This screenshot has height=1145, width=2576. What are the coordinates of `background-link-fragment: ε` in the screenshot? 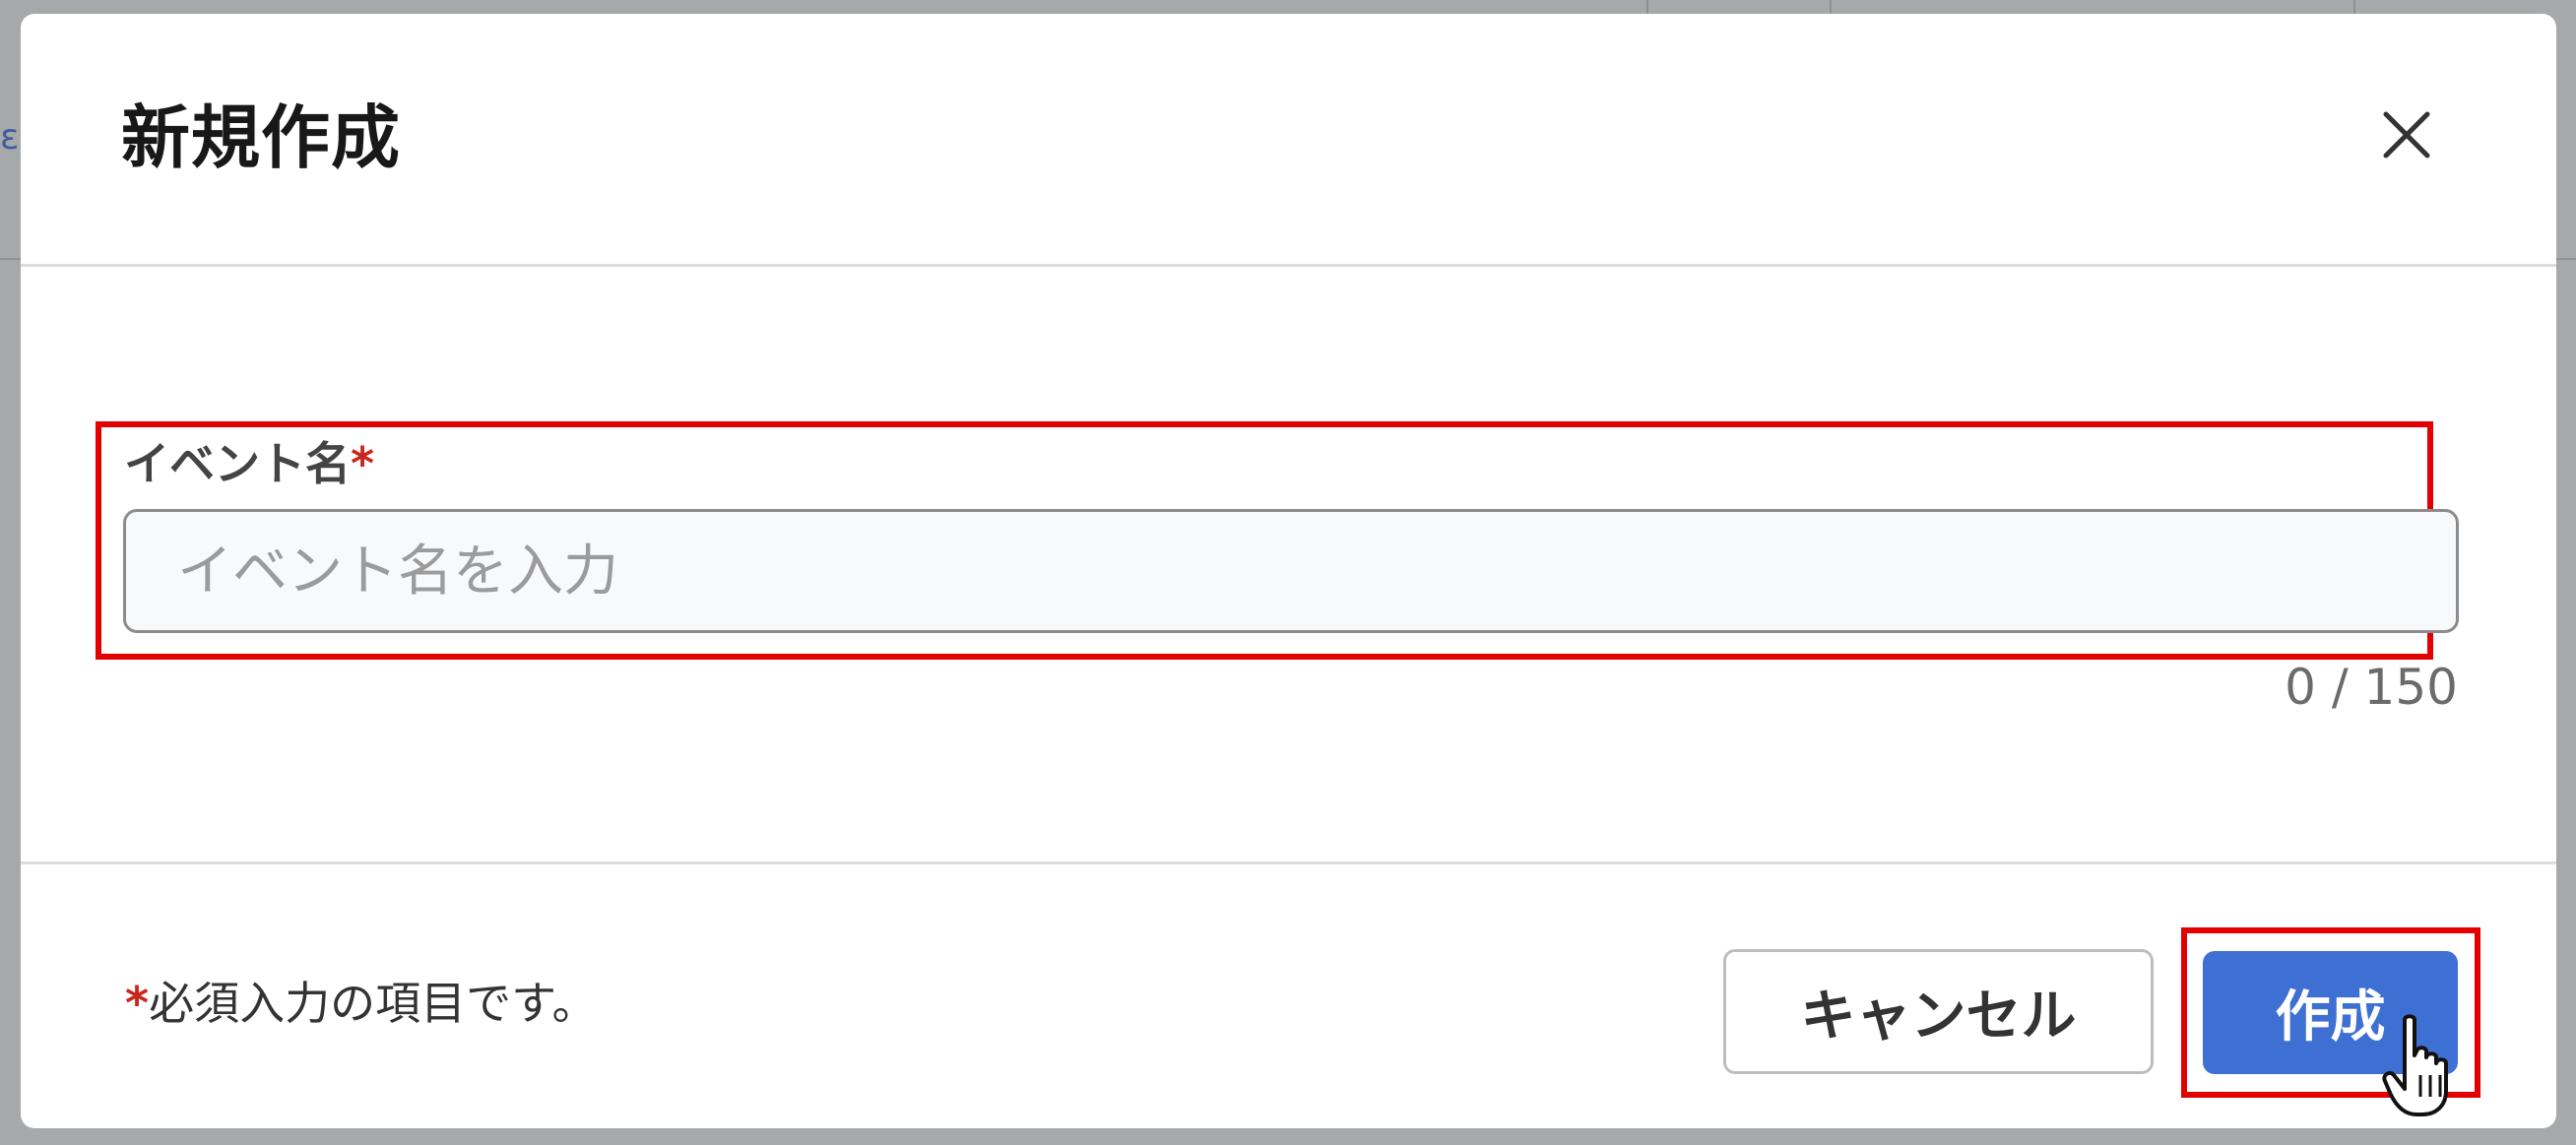 It's located at (10, 137).